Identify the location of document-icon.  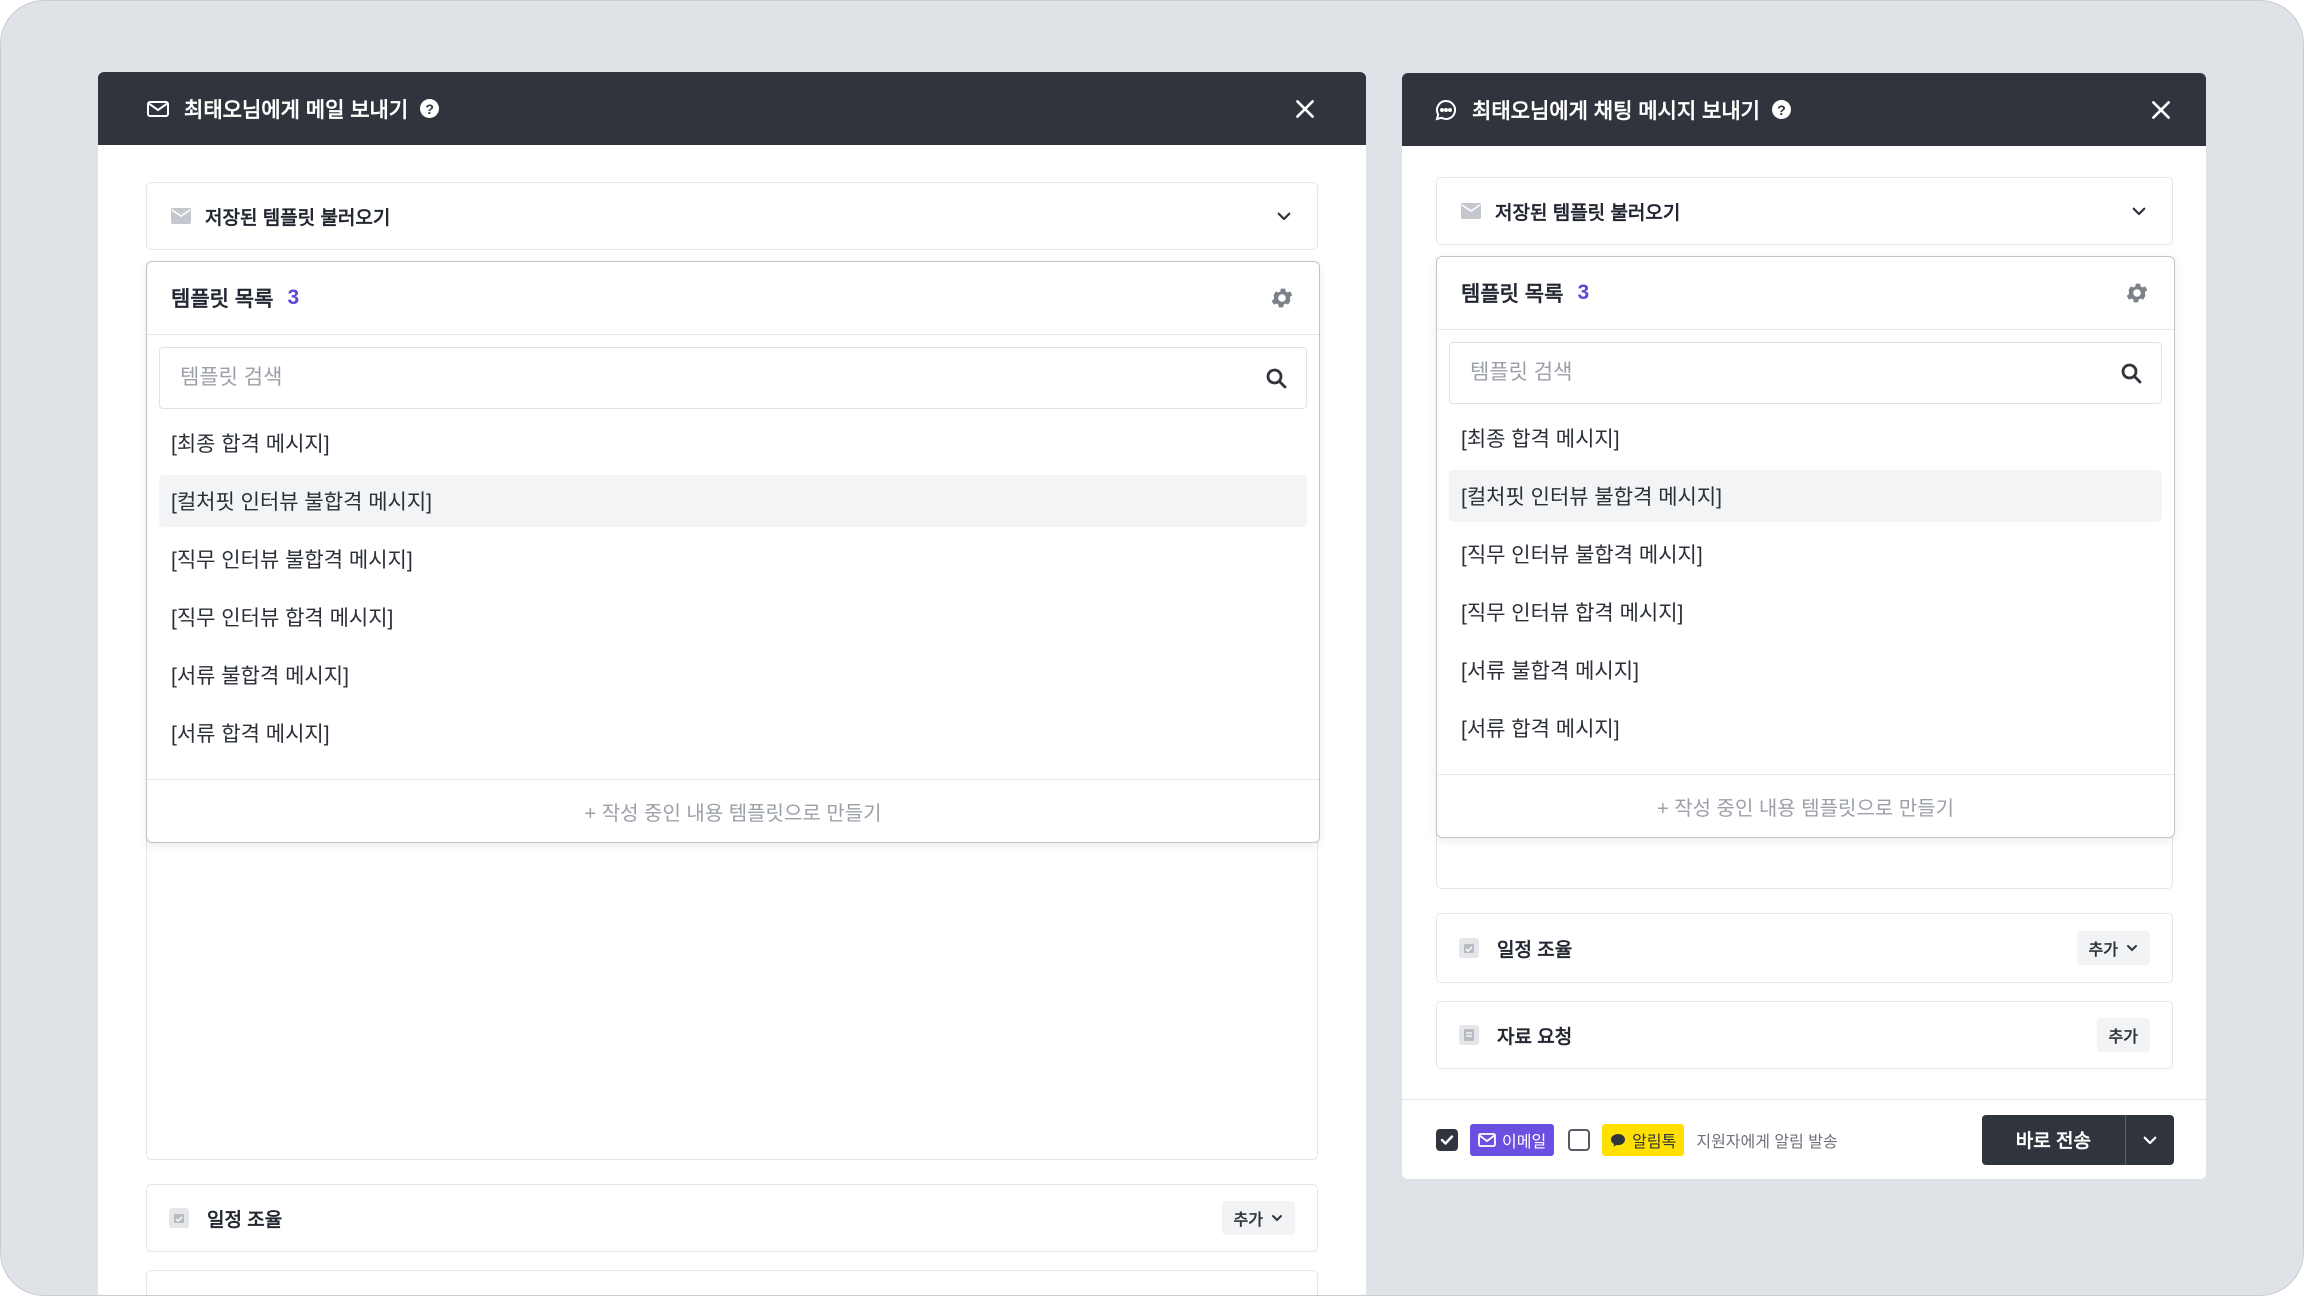
(1469, 1035).